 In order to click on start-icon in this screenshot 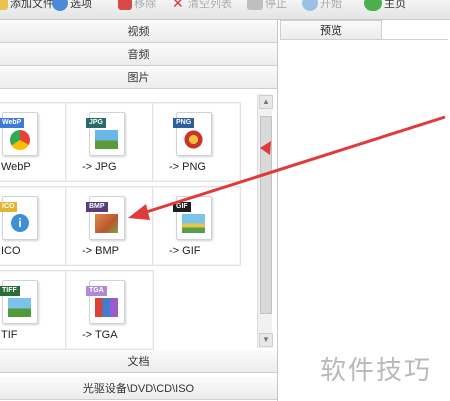, I will do `click(310, 5)`.